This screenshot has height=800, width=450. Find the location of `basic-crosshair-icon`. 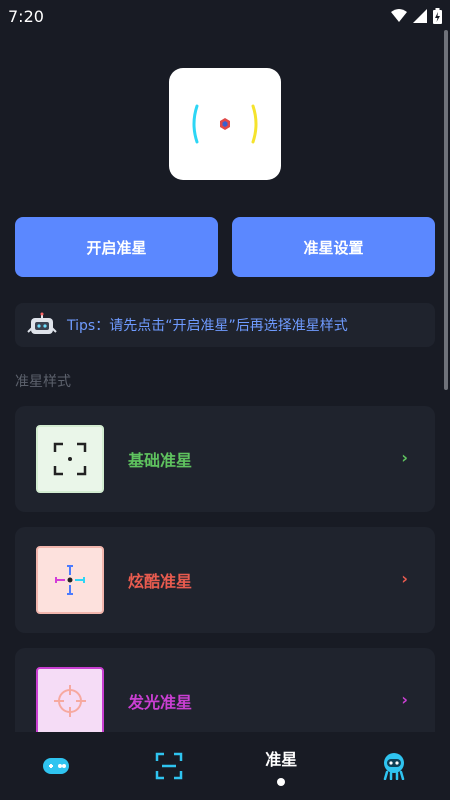

basic-crosshair-icon is located at coordinates (70, 459).